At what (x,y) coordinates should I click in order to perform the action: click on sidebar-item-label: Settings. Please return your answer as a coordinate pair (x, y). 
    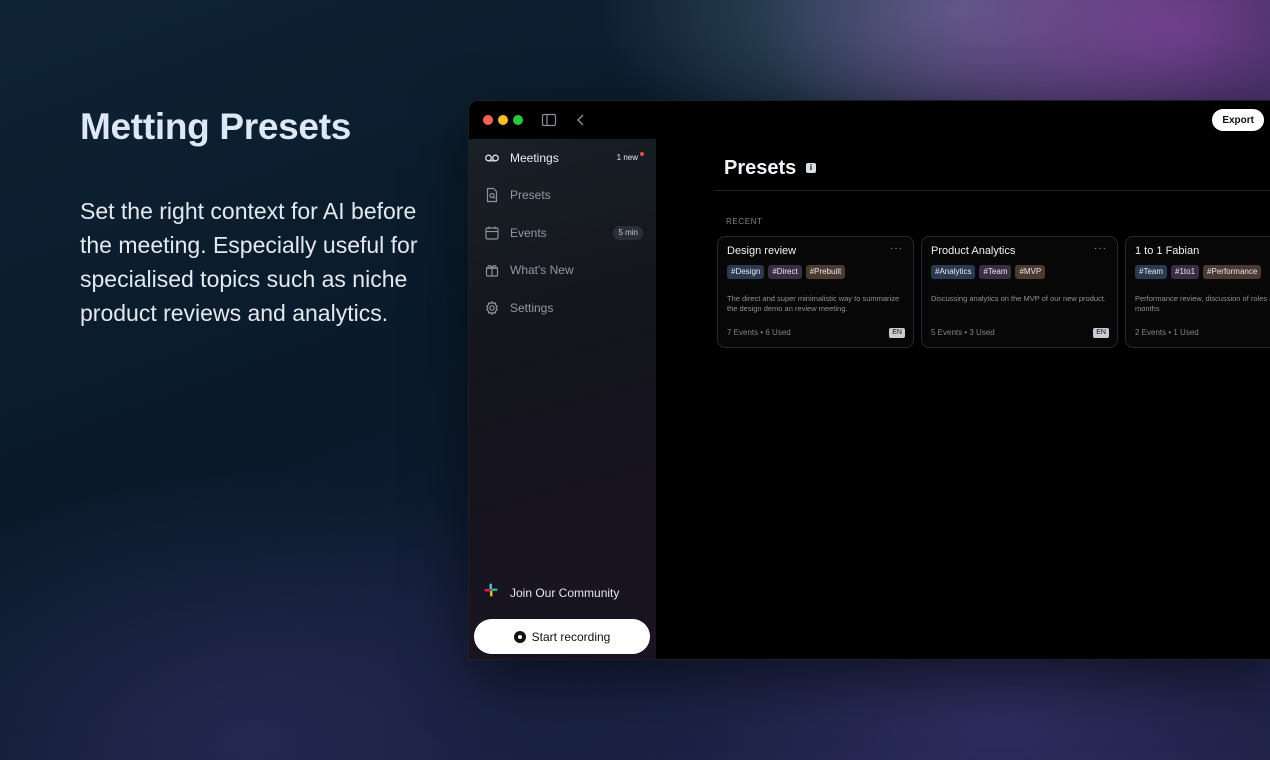
    Looking at the image, I should click on (532, 308).